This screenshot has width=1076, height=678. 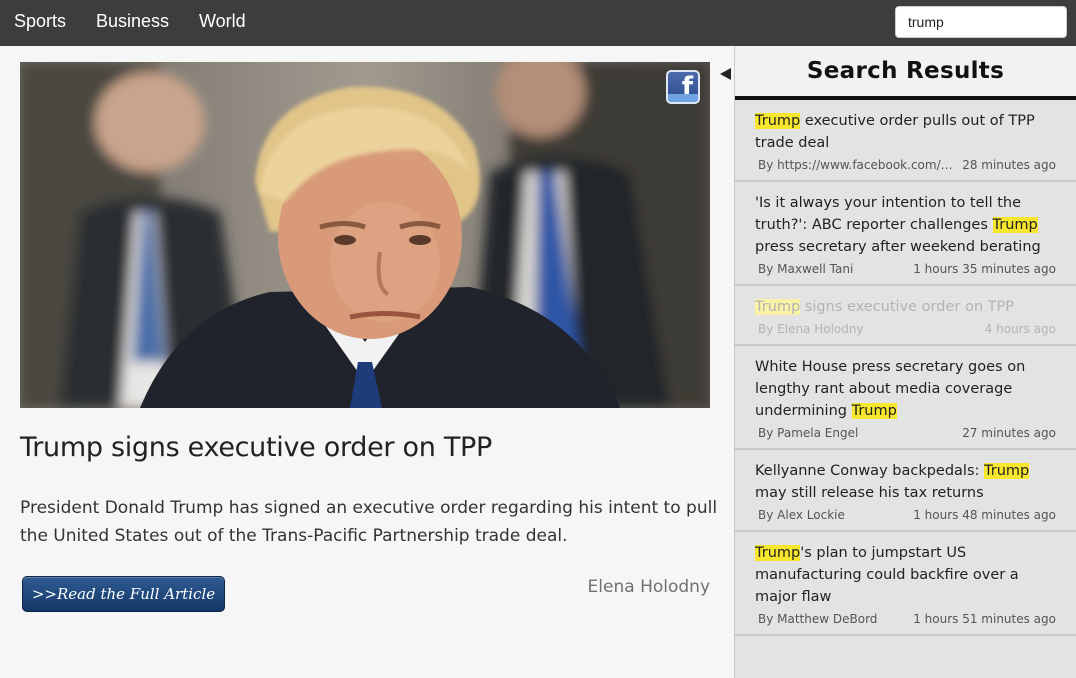 What do you see at coordinates (984, 515) in the screenshot?
I see `result-time: 1 hours 48 minutes ago` at bounding box center [984, 515].